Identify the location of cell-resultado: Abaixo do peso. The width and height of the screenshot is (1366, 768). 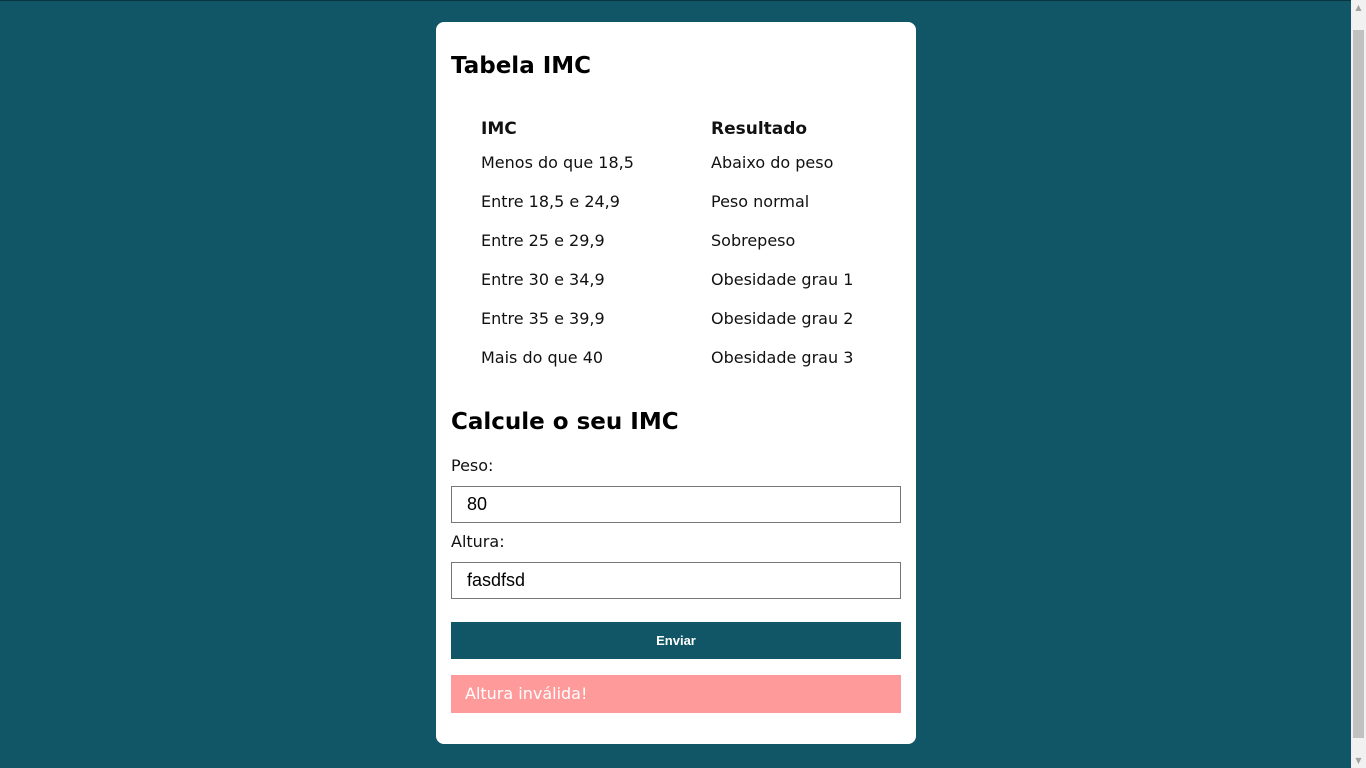
(772, 162).